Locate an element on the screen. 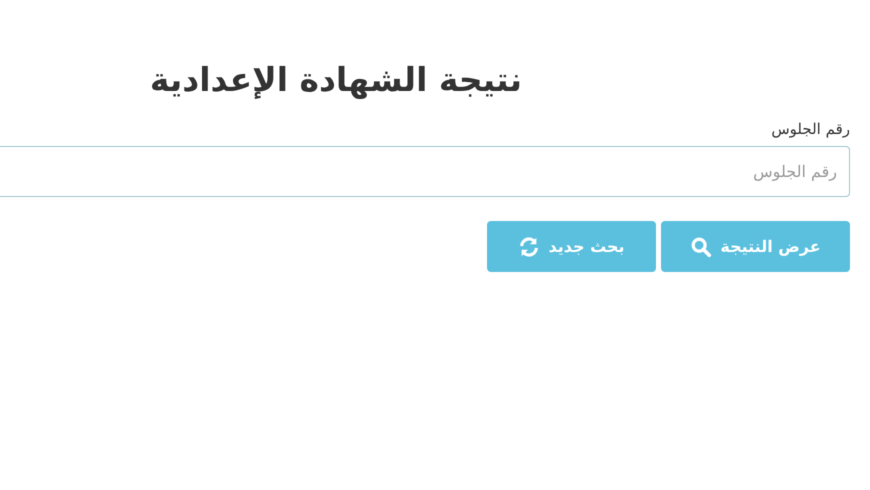 The height and width of the screenshot is (490, 870). field-label: رقم الجلوس is located at coordinates (810, 129).